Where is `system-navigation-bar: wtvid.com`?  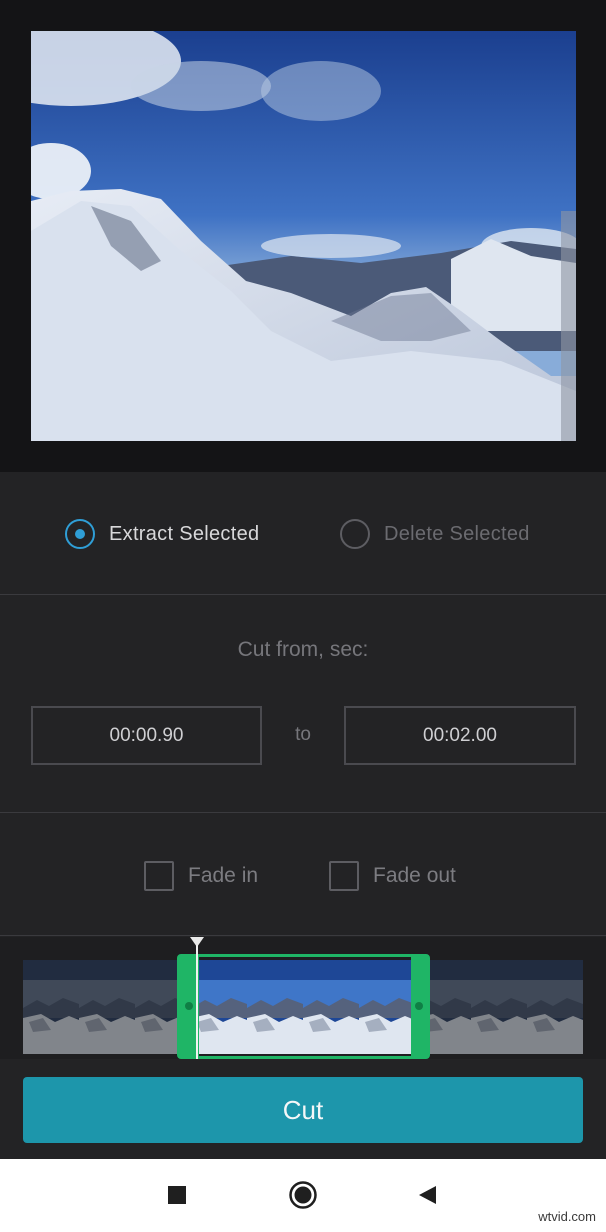 system-navigation-bar: wtvid.com is located at coordinates (303, 1195).